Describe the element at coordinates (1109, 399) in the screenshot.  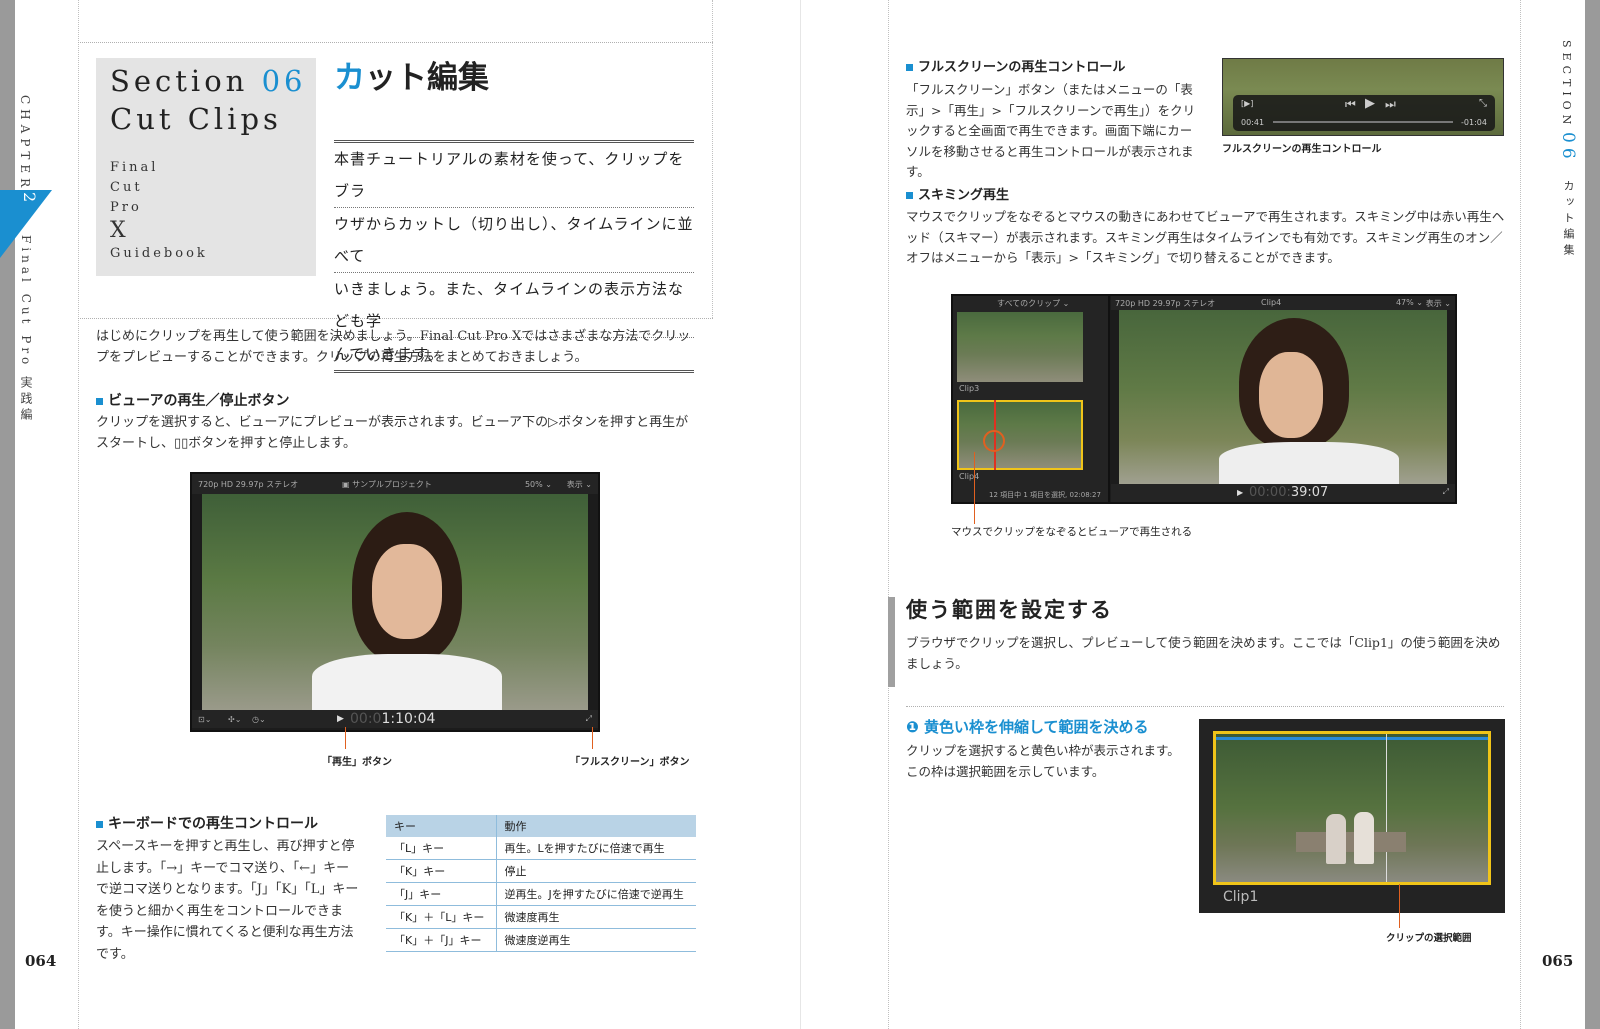
I see `panel-divider` at that location.